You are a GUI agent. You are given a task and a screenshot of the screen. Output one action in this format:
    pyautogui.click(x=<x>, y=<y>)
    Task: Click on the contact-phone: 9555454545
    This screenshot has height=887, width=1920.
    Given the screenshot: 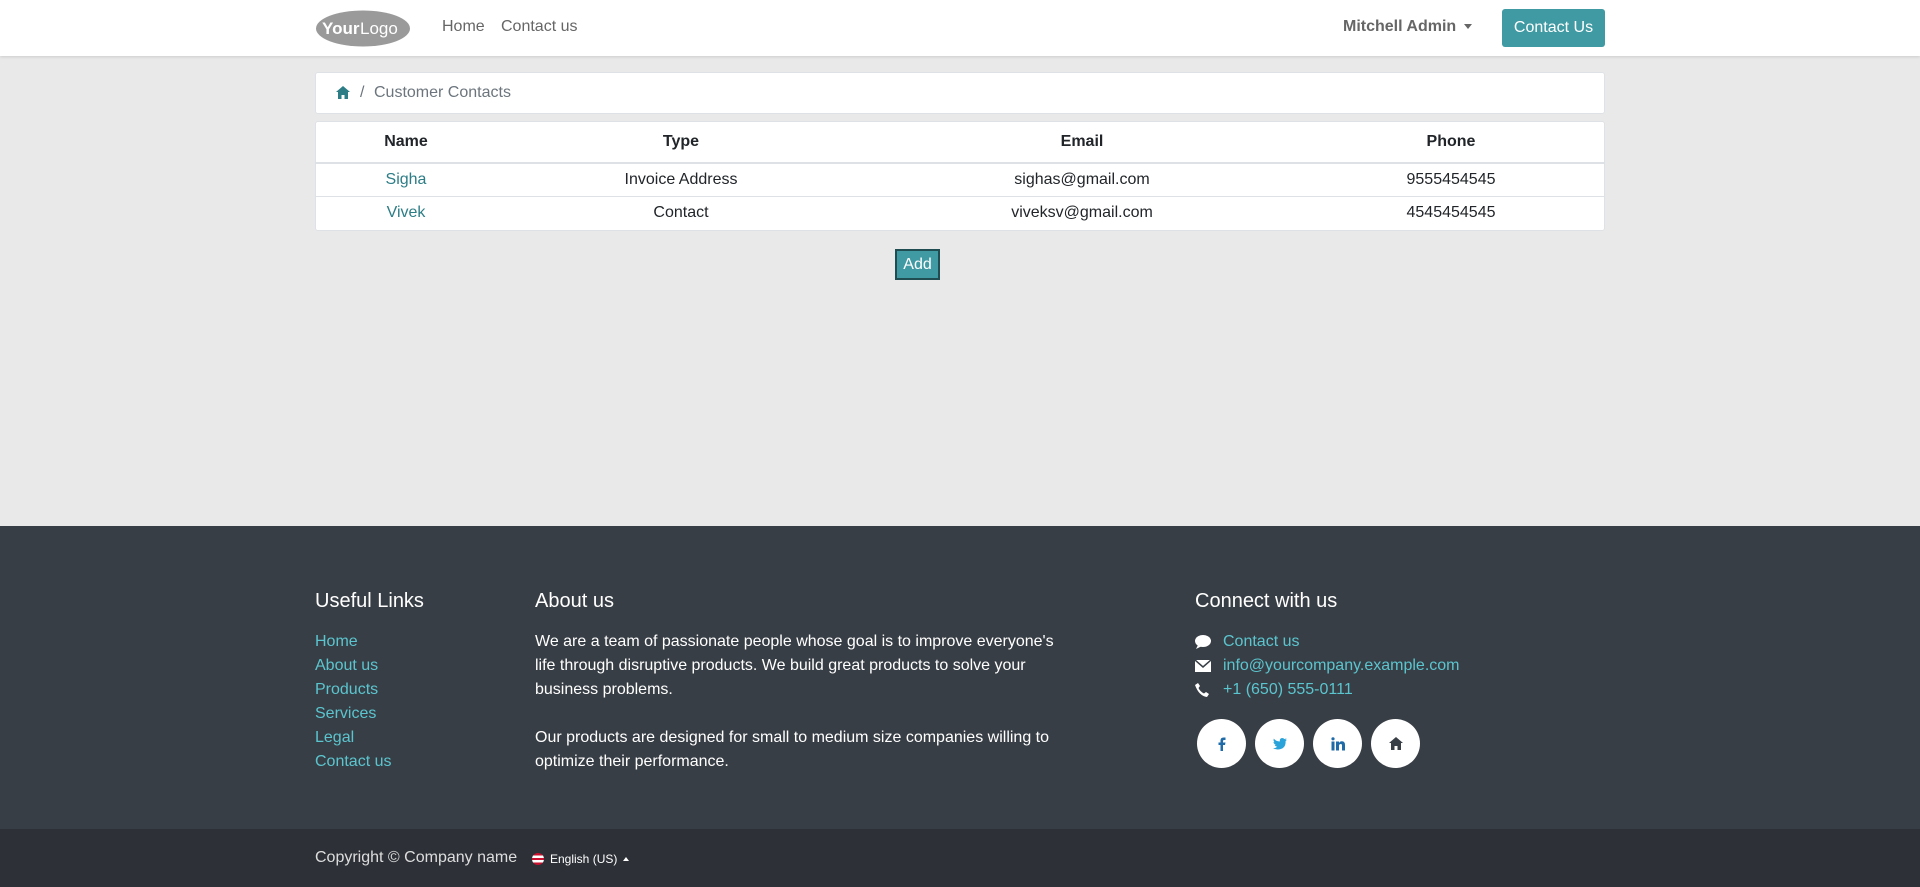 What is the action you would take?
    pyautogui.click(x=1451, y=180)
    